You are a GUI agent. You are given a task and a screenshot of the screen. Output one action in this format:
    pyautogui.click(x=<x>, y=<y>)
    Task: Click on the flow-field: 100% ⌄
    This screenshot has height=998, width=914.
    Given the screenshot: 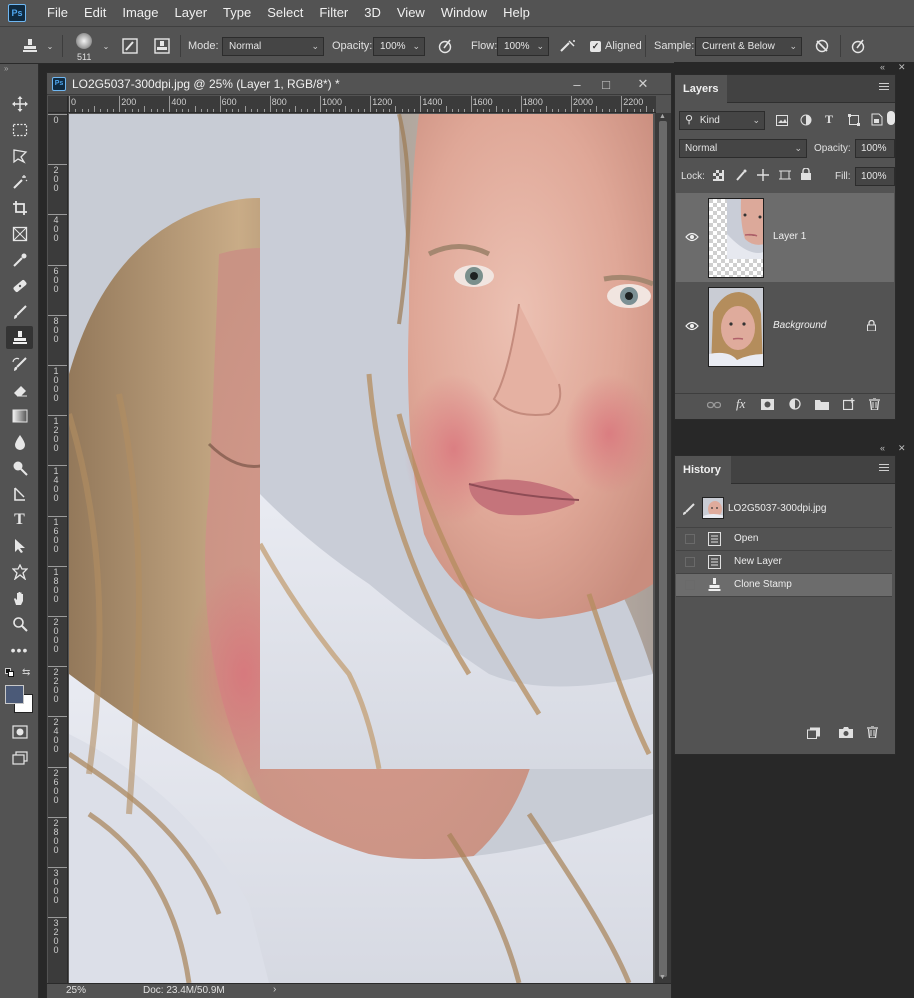 What is the action you would take?
    pyautogui.click(x=523, y=46)
    